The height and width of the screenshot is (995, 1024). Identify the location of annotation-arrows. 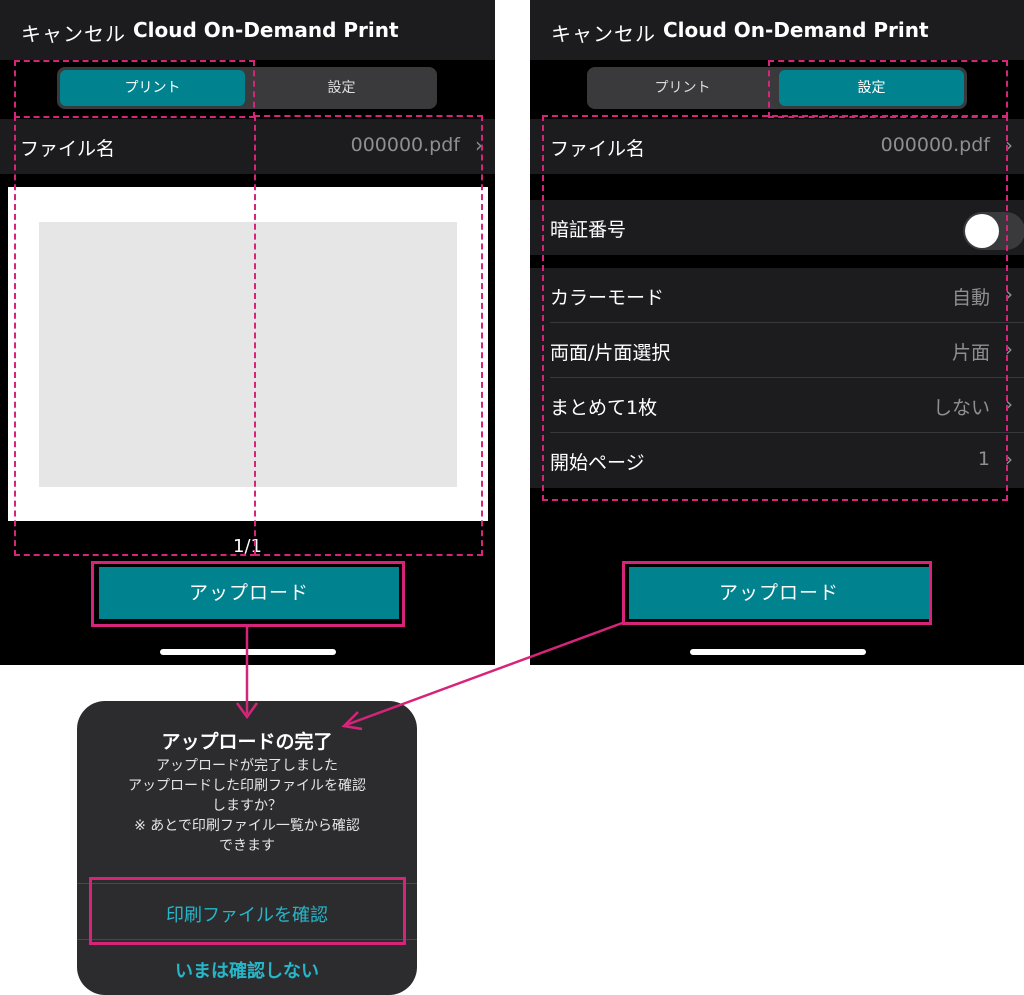
(430, 675).